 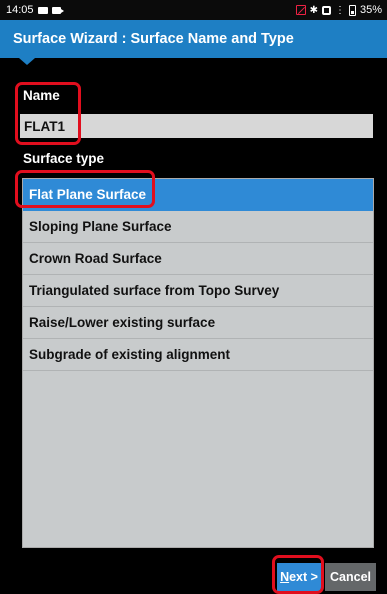 I want to click on surface-type-item-subgrade: Subgrade of existing alignment, so click(x=198, y=355).